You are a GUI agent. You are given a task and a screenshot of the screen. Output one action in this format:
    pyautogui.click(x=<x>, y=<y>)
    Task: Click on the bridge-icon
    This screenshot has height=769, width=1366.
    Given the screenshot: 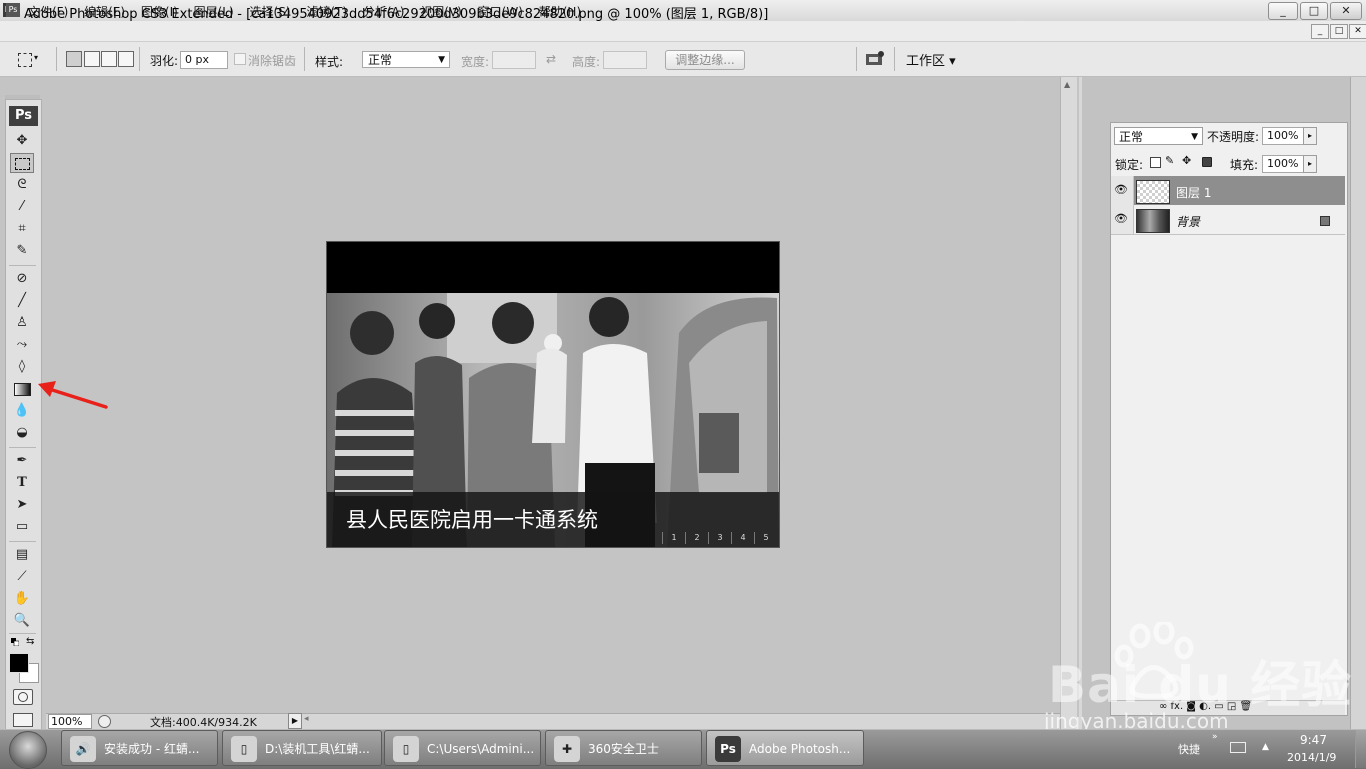 What is the action you would take?
    pyautogui.click(x=875, y=59)
    